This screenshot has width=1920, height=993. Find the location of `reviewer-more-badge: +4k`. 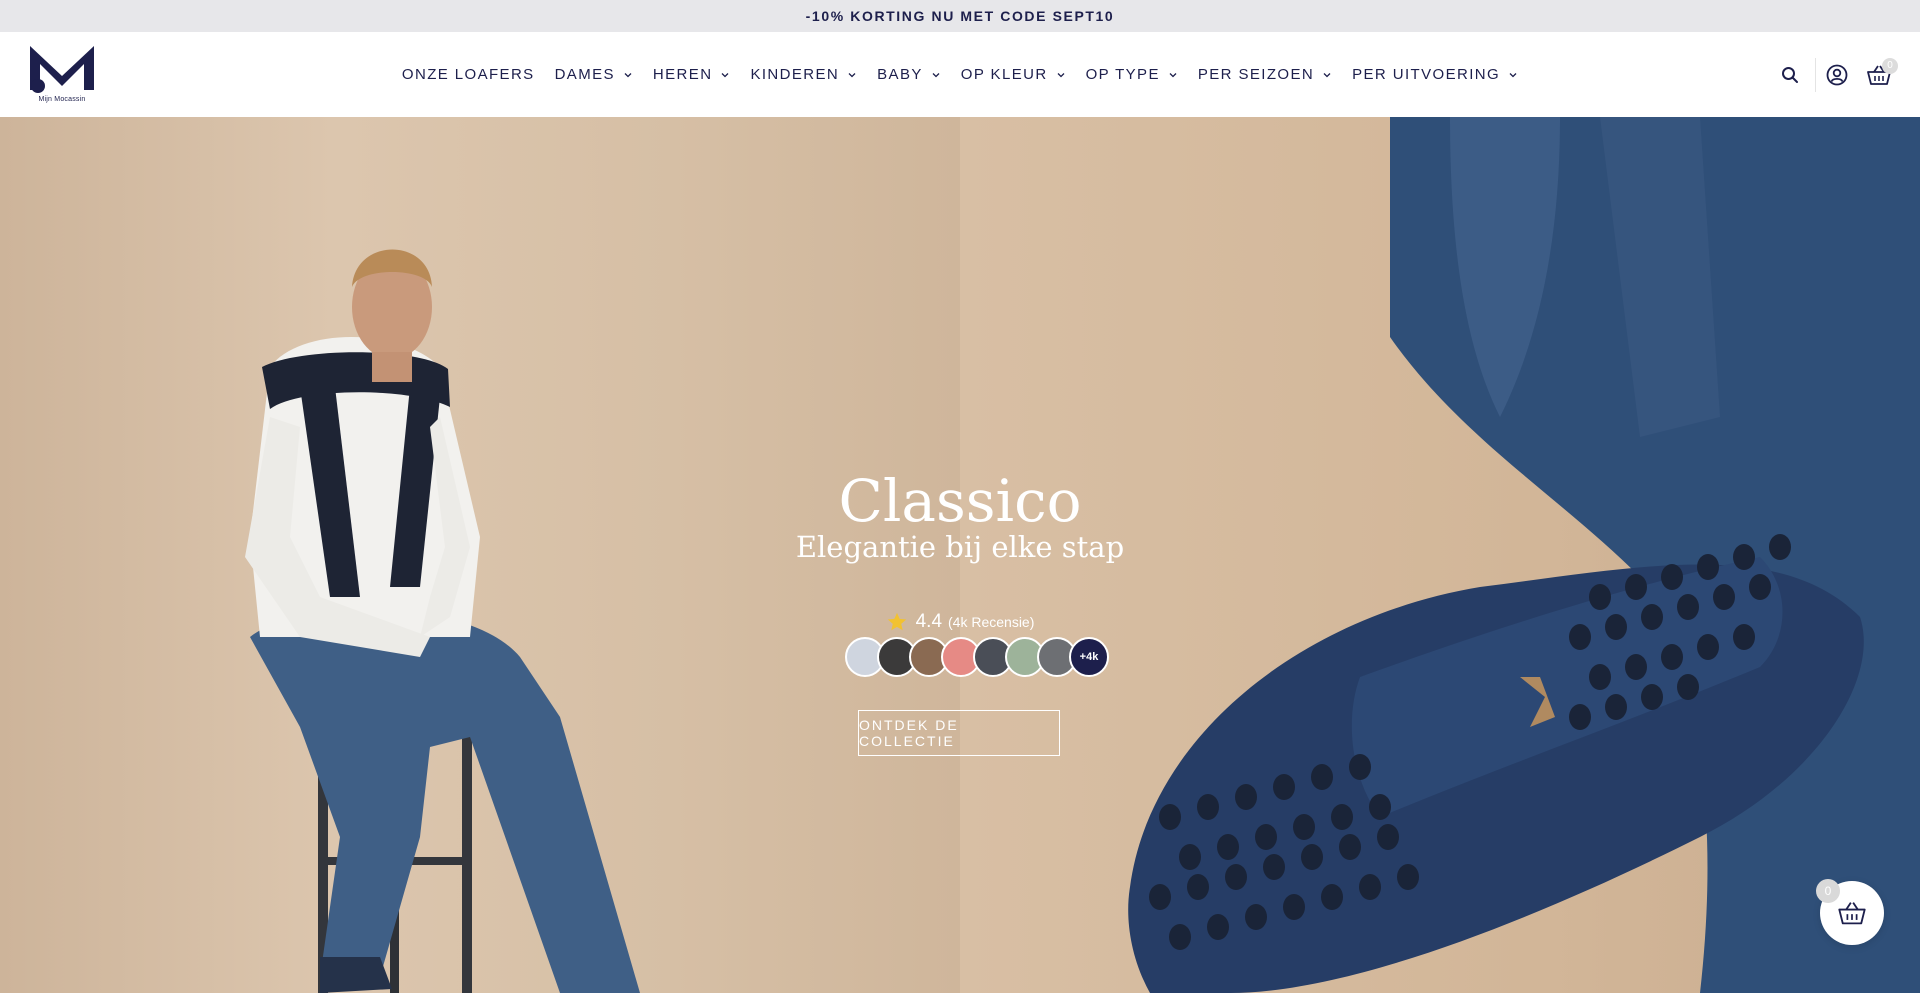

reviewer-more-badge: +4k is located at coordinates (1089, 657).